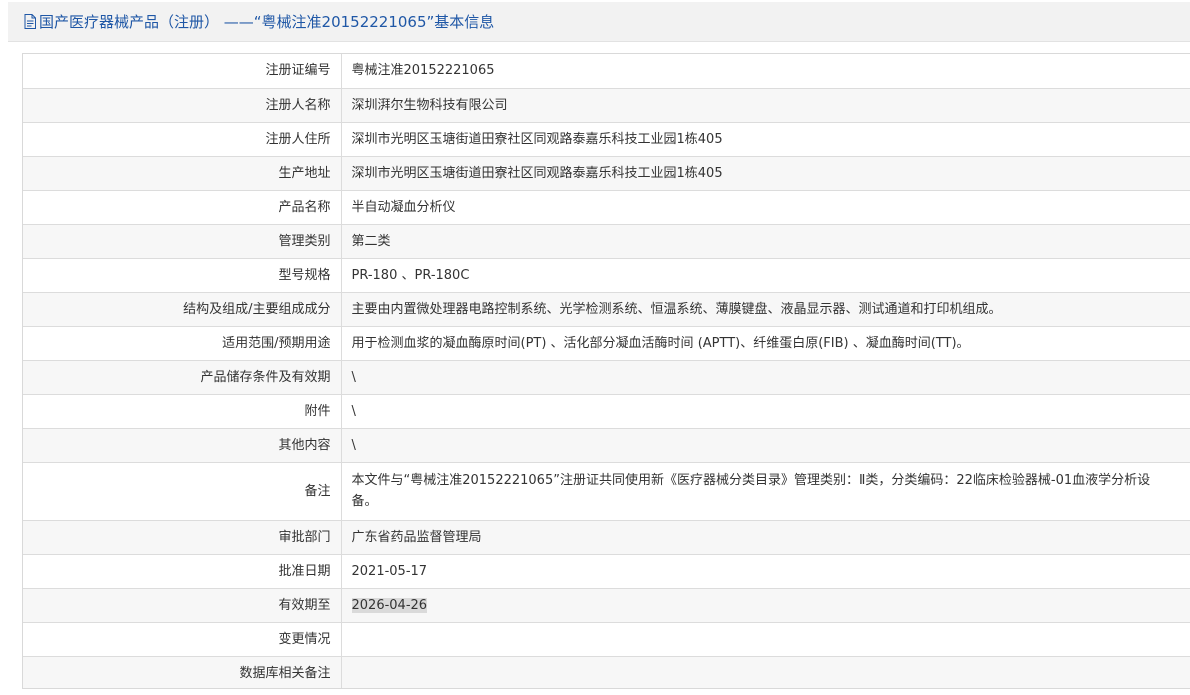 This screenshot has height=695, width=1190. Describe the element at coordinates (765, 71) in the screenshot. I see `row-value: 粤械注准20152221065` at that location.